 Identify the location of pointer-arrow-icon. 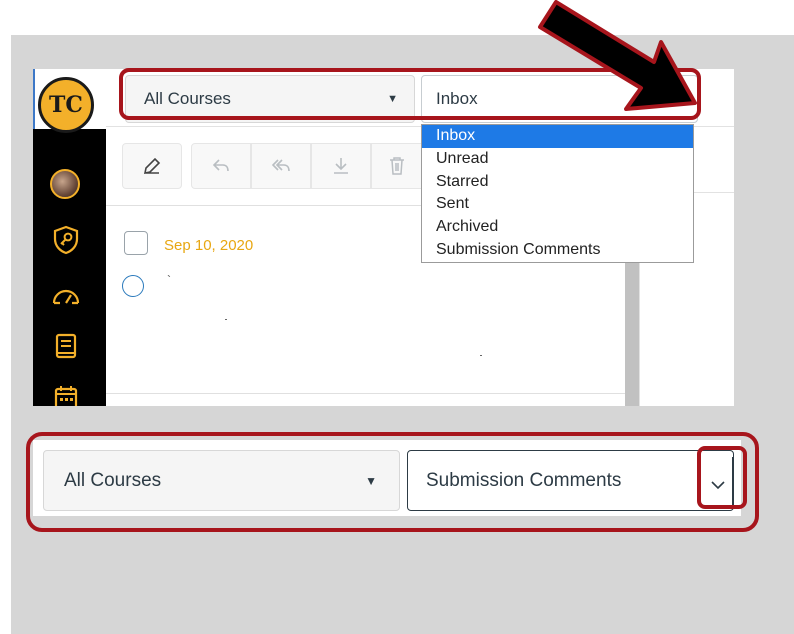
(617, 55).